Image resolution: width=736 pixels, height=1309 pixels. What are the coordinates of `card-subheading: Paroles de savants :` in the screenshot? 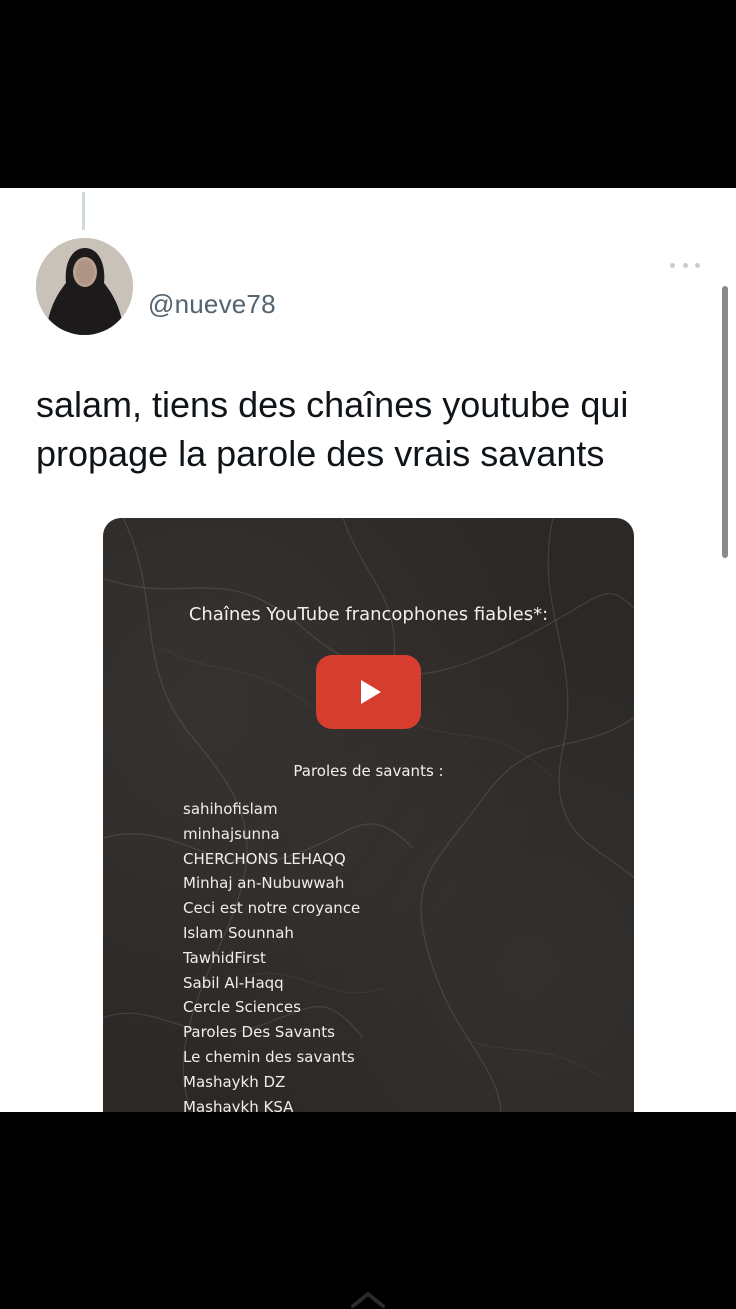 It's located at (368, 771).